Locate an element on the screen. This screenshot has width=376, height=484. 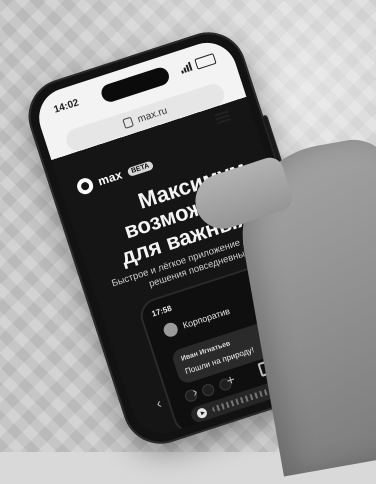
beta-badge: BETA is located at coordinates (140, 168).